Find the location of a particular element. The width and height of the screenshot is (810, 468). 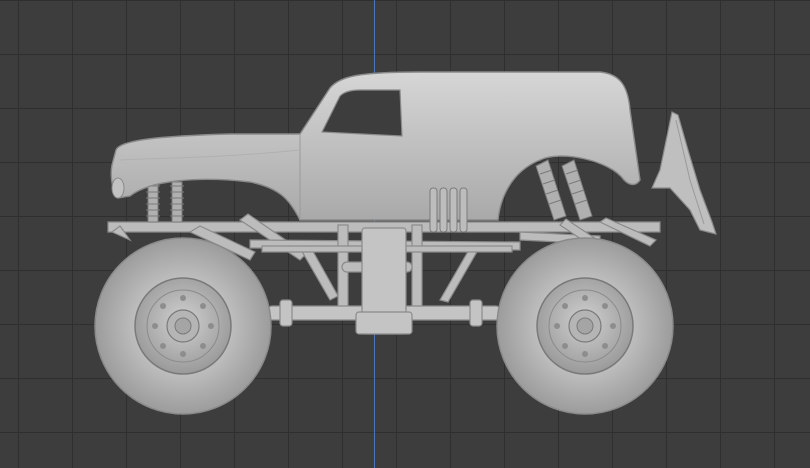

rear-wheel is located at coordinates (585, 326).